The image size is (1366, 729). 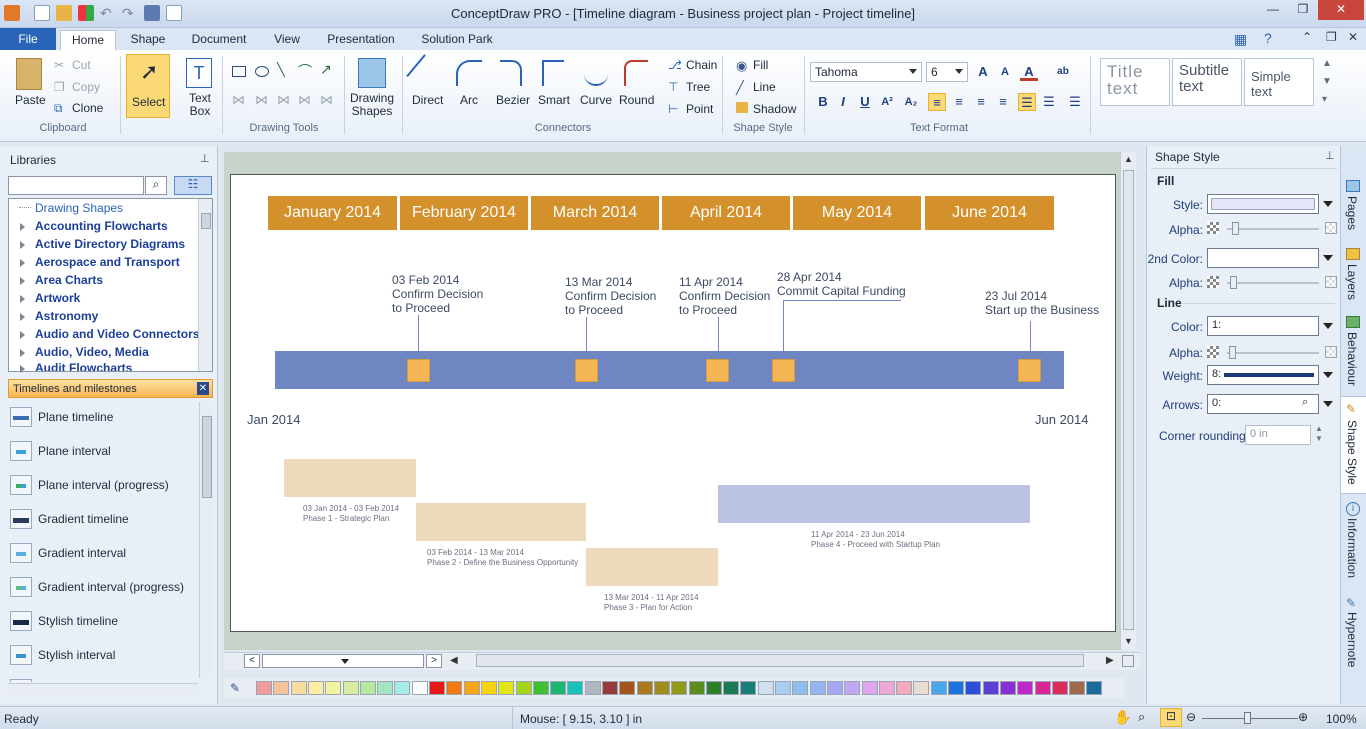 What do you see at coordinates (783, 370) in the screenshot?
I see `milestone-marker` at bounding box center [783, 370].